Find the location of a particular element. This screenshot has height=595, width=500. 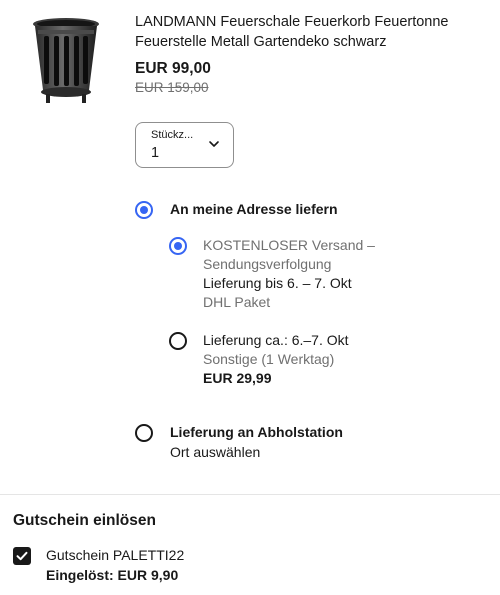

home-delivery-label: An meine Adresse liefern is located at coordinates (254, 209).